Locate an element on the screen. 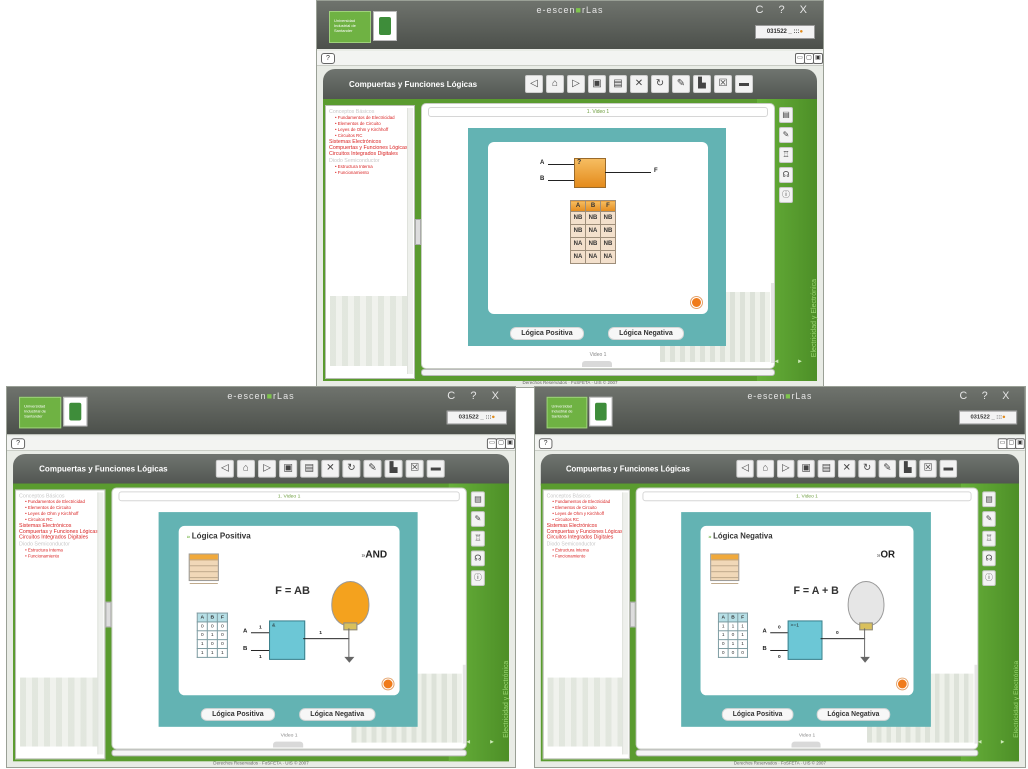 This screenshot has width=1028, height=769. input-value-a: 0 is located at coordinates (779, 627).